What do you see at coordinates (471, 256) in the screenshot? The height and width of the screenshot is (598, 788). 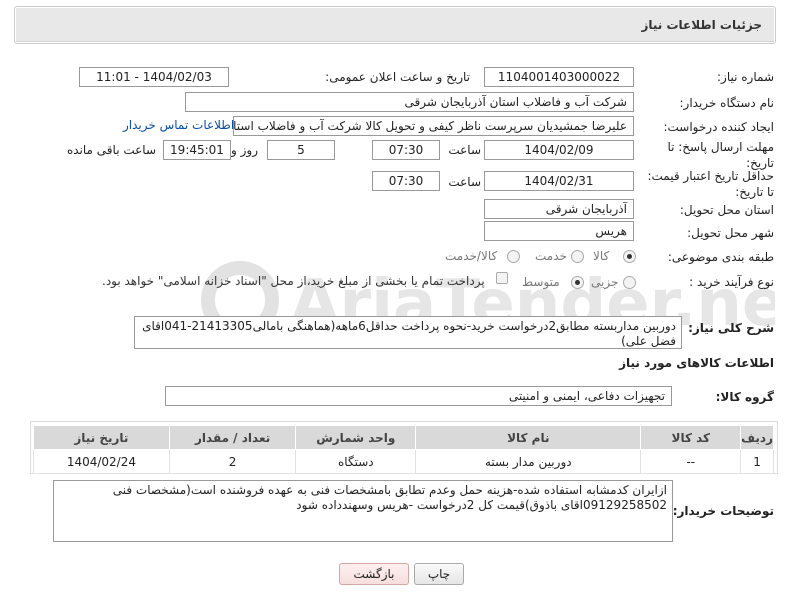 I see `category-goods-service-label: کالا/خدمت` at bounding box center [471, 256].